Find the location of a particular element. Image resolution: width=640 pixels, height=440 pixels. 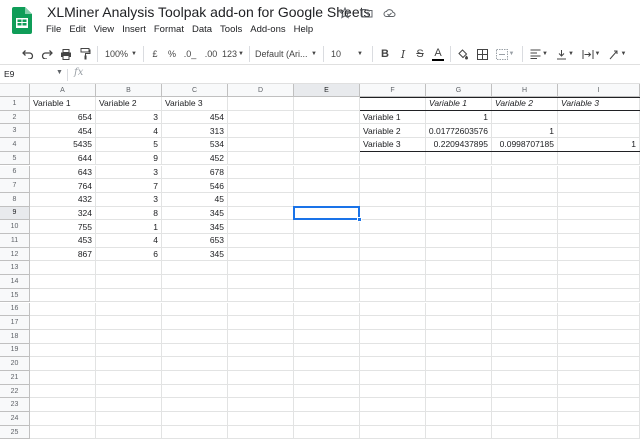

cell-c10: 345 is located at coordinates (195, 227).